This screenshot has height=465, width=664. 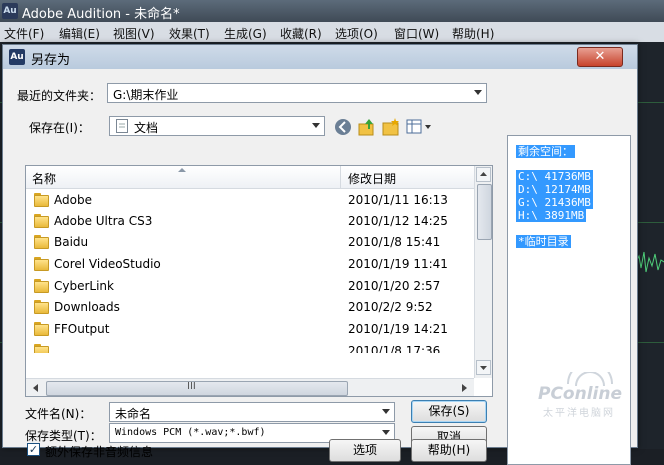 What do you see at coordinates (372, 178) in the screenshot?
I see `column-date-header: 修改日期` at bounding box center [372, 178].